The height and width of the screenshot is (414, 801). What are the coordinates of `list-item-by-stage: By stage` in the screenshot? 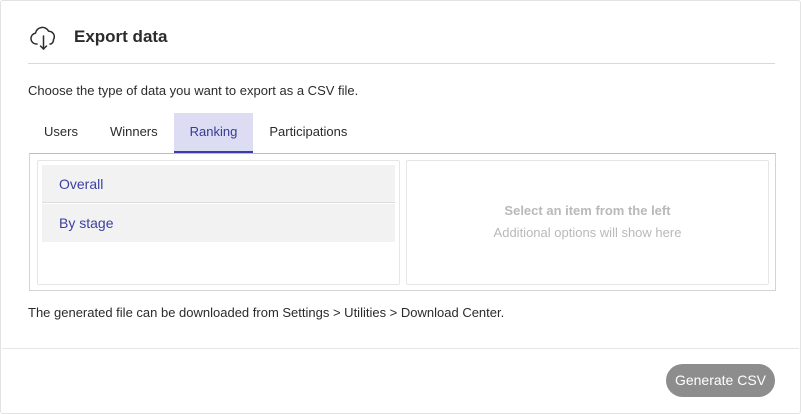 It's located at (218, 223).